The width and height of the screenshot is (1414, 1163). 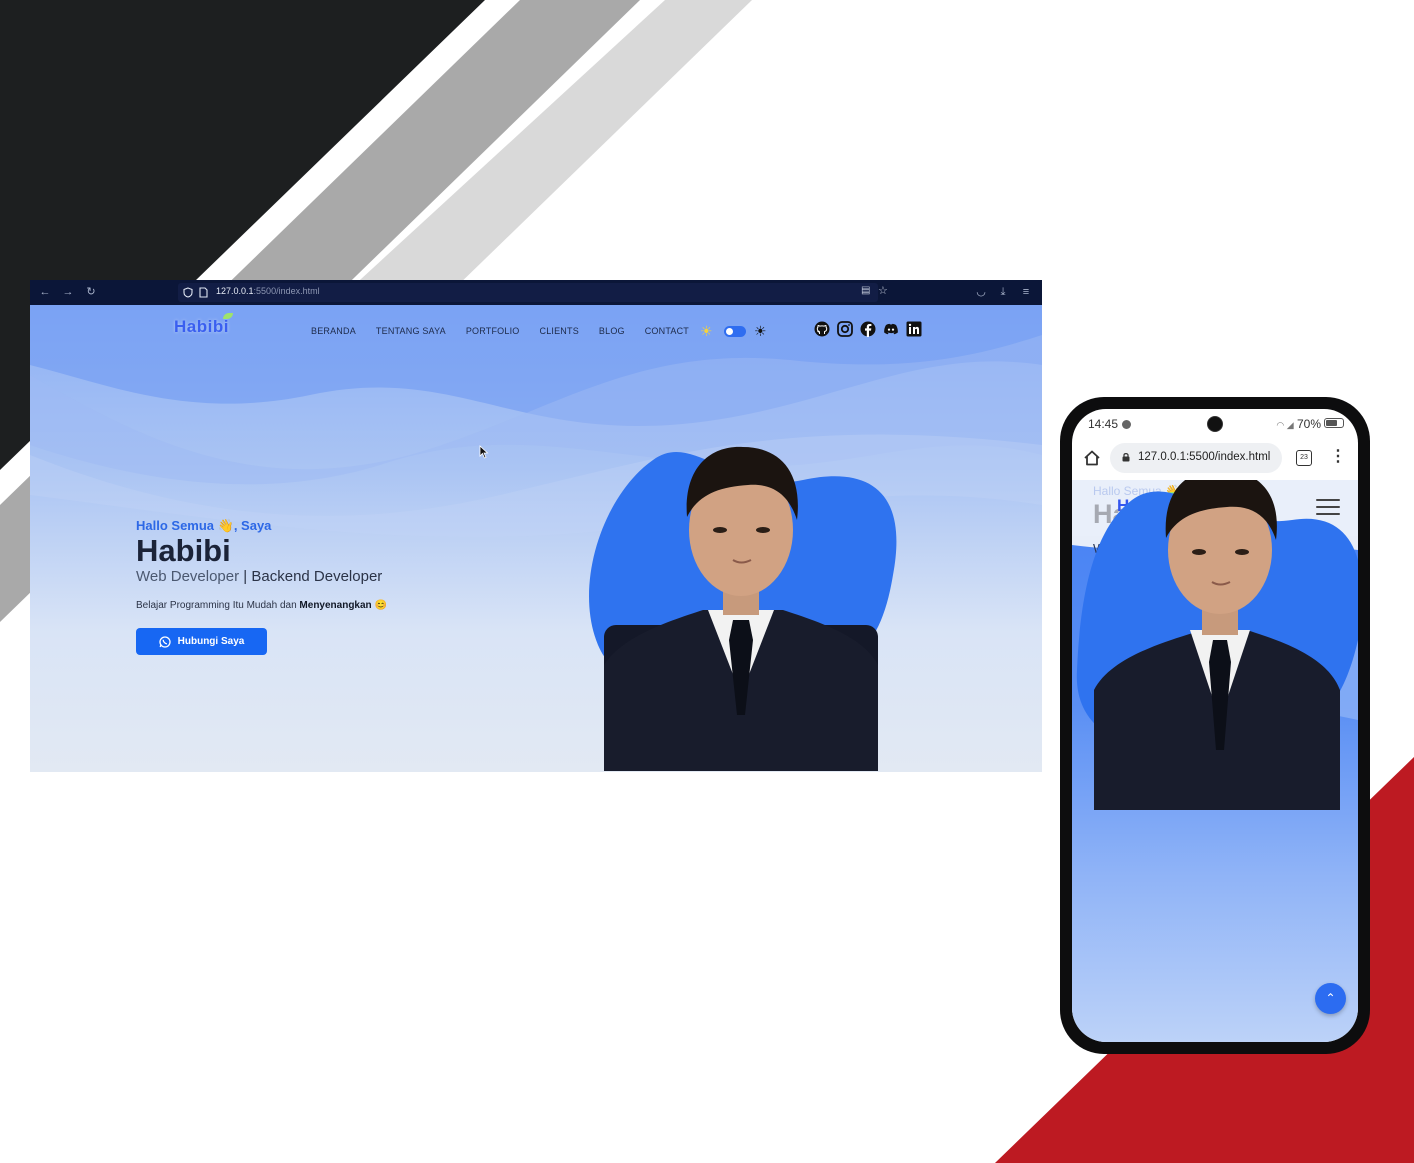 What do you see at coordinates (559, 331) in the screenshot?
I see `nav-item-clients: CLIENTS` at bounding box center [559, 331].